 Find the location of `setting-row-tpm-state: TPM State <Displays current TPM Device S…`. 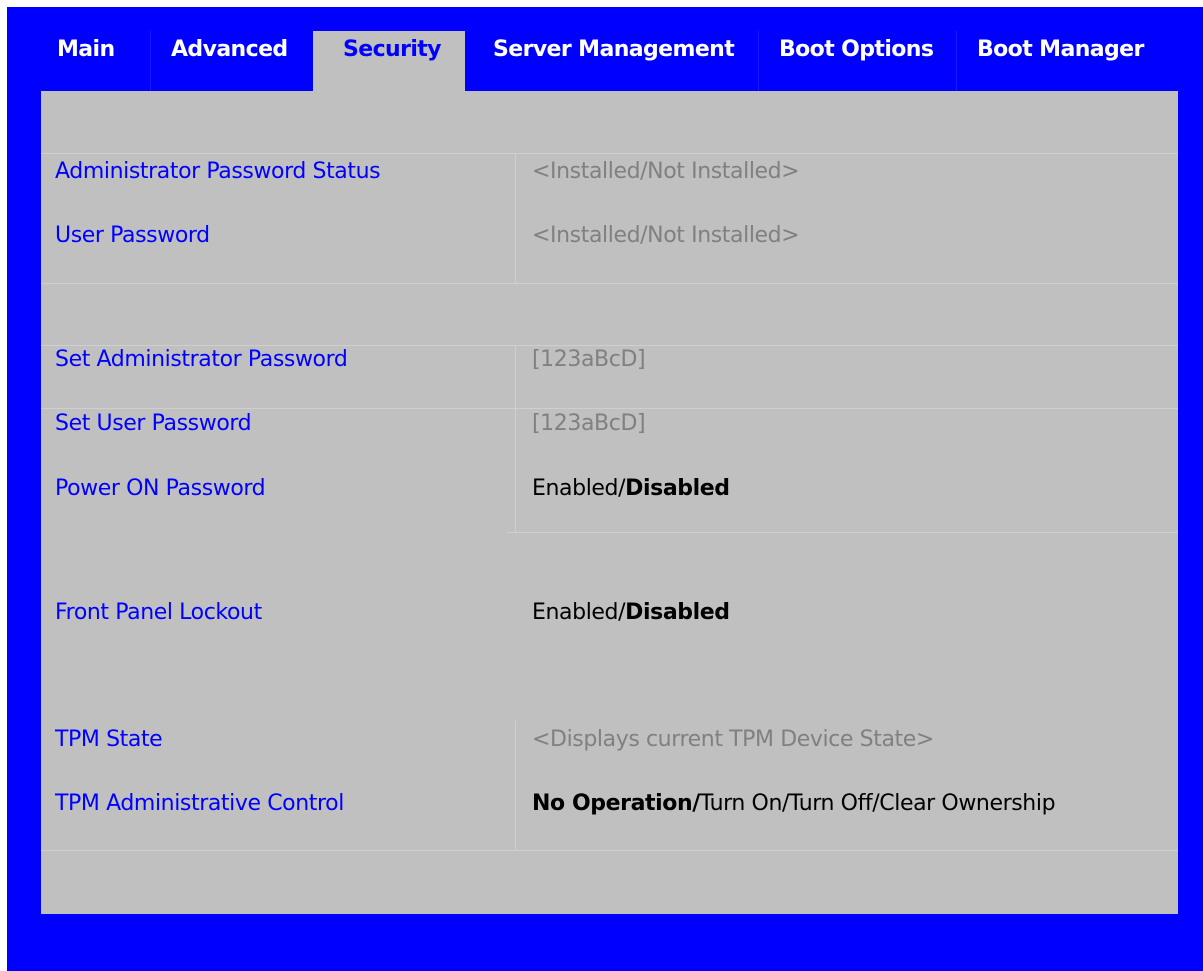

setting-row-tpm-state: TPM State <Displays current TPM Device S… is located at coordinates (609, 747).